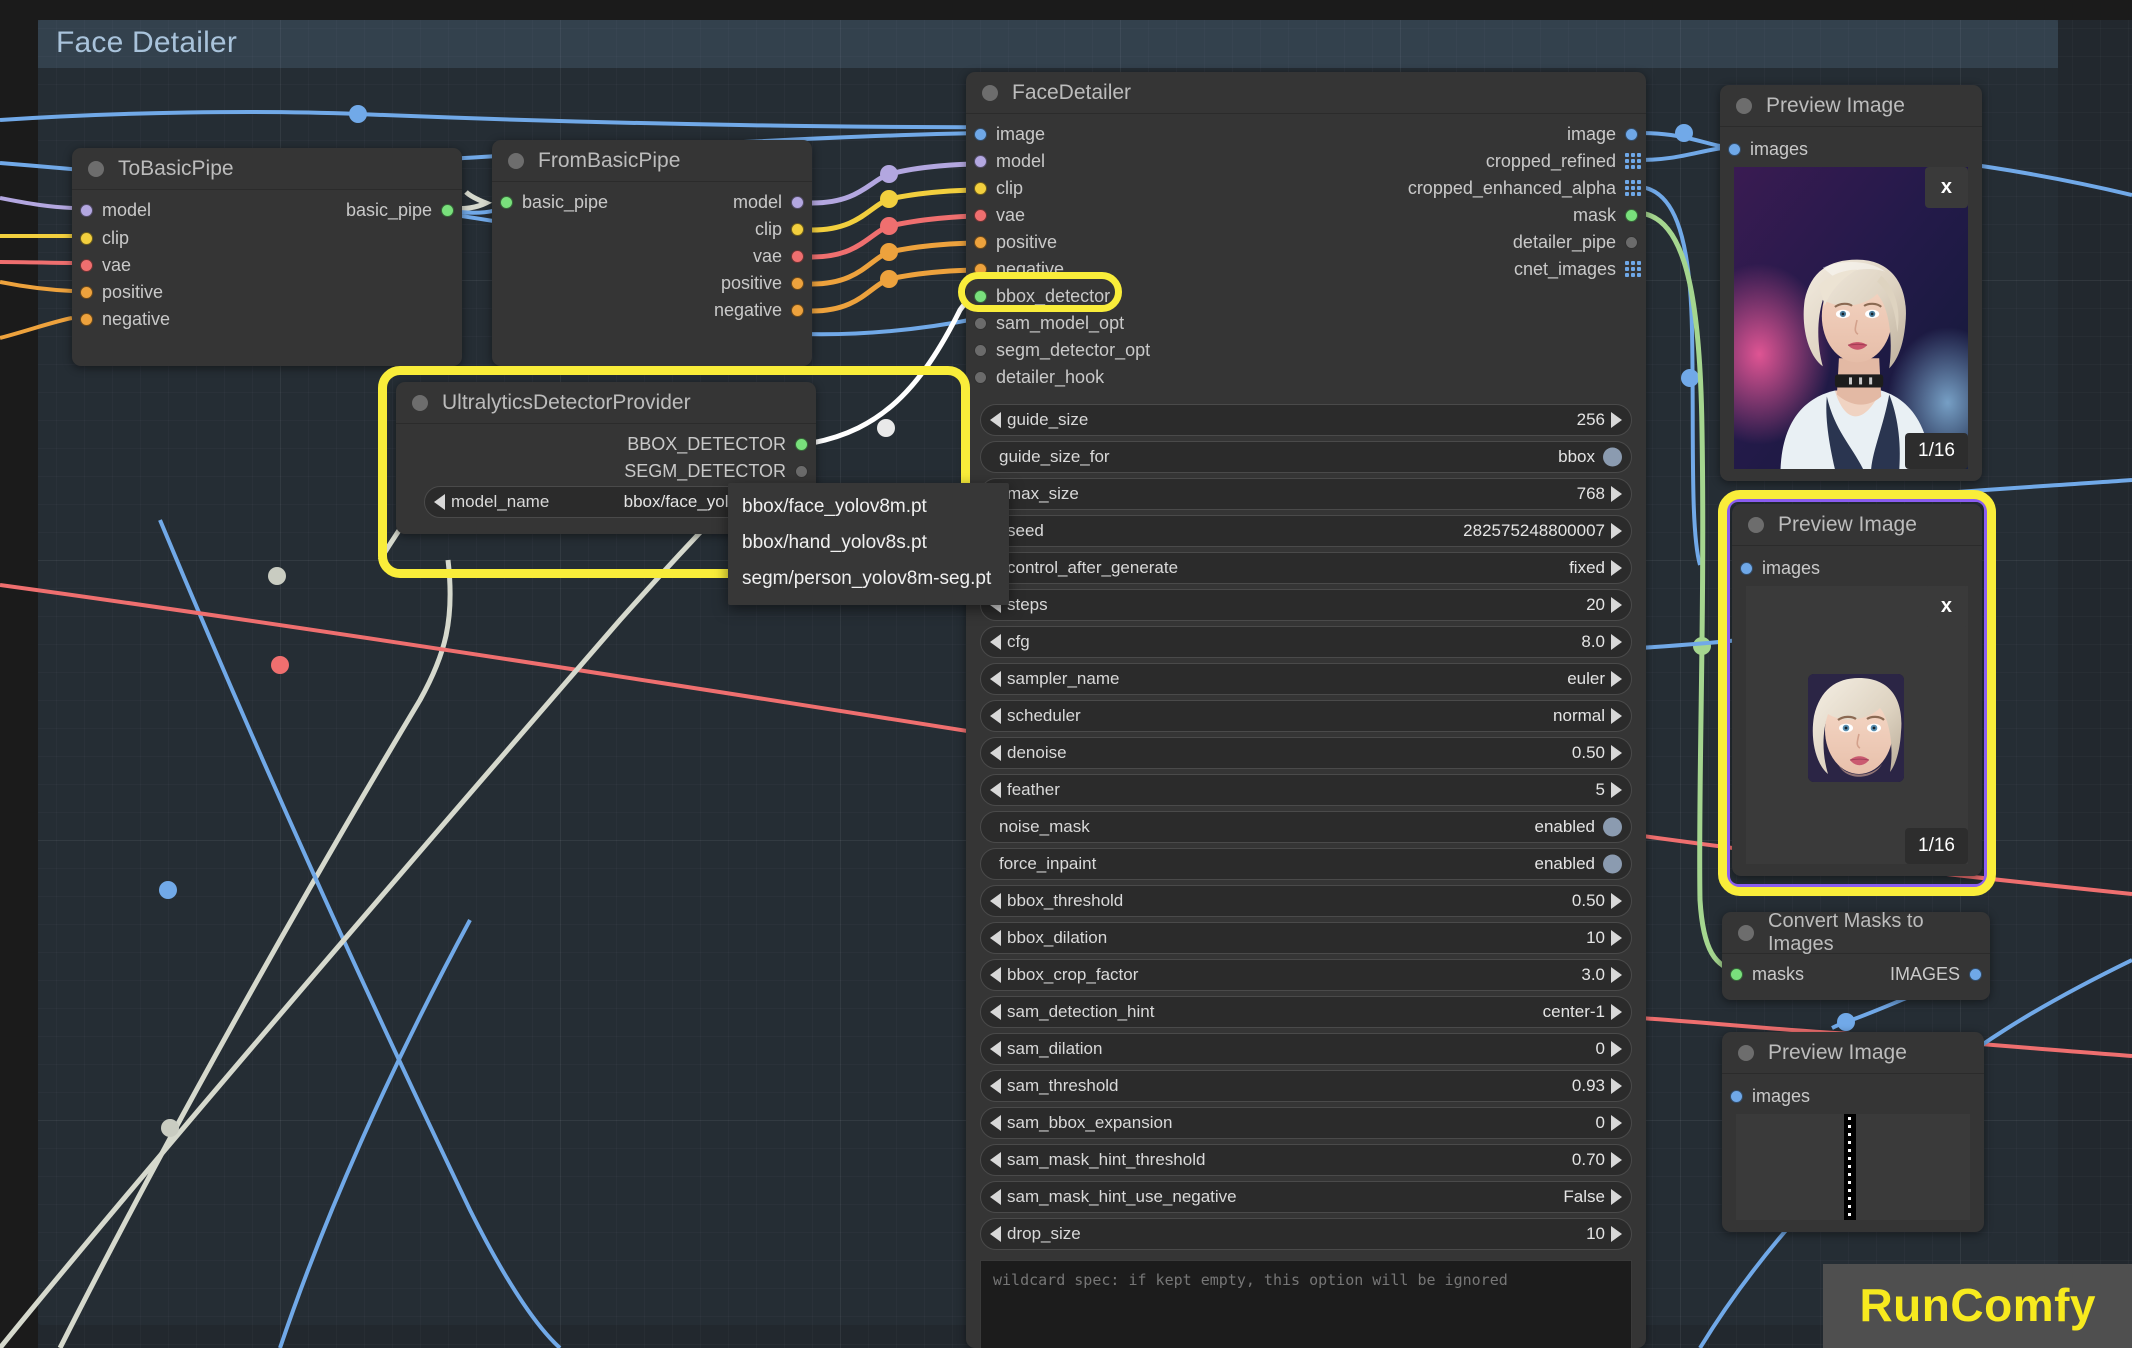  Describe the element at coordinates (606, 403) in the screenshot. I see `node-title-bar: UltralyticsDetectorProvider` at that location.